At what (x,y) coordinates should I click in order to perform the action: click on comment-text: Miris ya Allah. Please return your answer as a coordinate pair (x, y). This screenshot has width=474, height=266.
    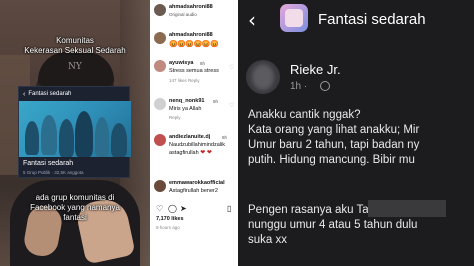
    Looking at the image, I should click on (185, 109).